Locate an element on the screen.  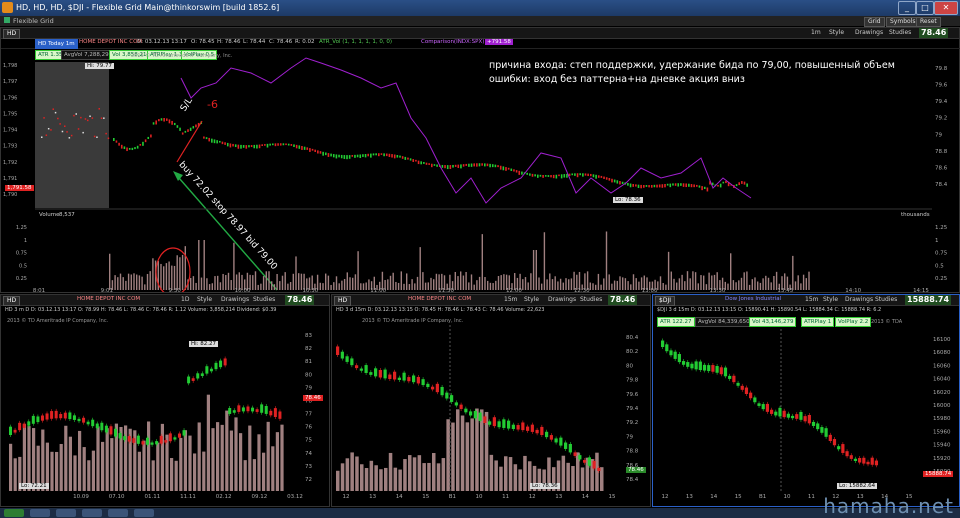
grid-button: Grid is located at coordinates (874, 22).